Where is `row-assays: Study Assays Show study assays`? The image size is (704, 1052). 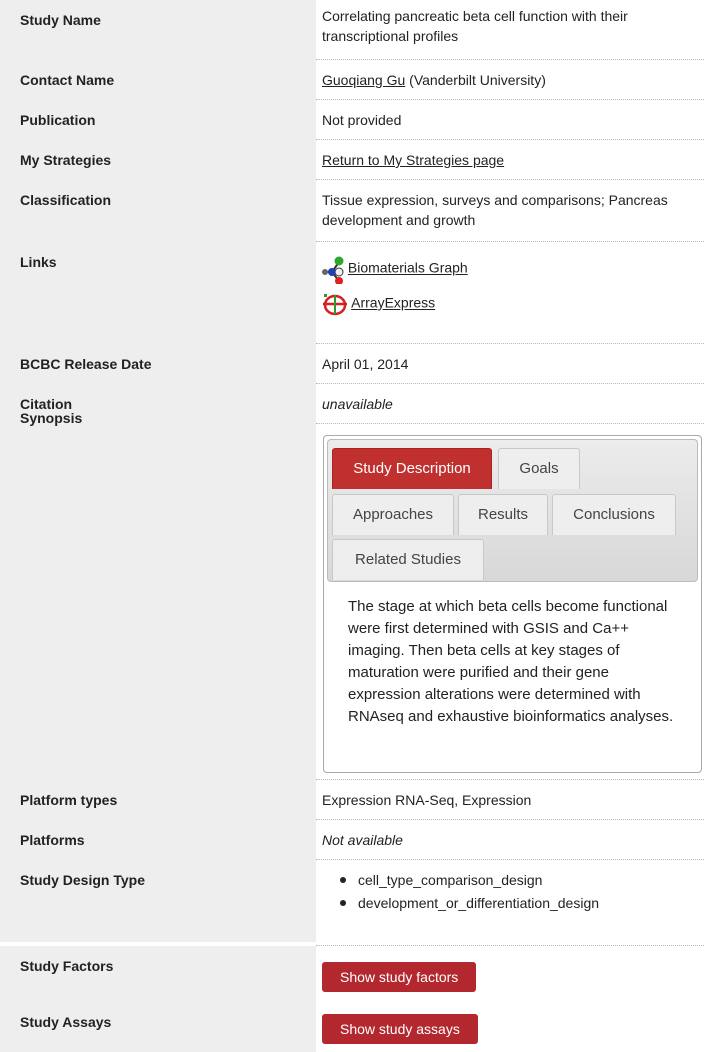 row-assays: Study Assays Show study assays is located at coordinates (352, 1027).